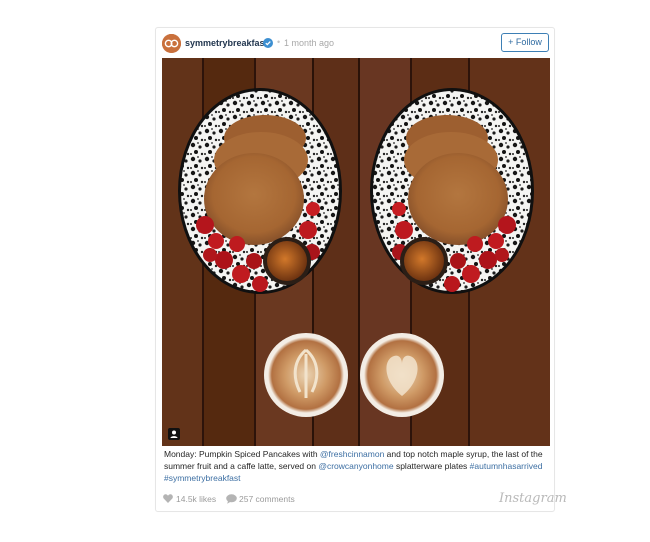  What do you see at coordinates (525, 42) in the screenshot?
I see `follow-button: + Follow` at bounding box center [525, 42].